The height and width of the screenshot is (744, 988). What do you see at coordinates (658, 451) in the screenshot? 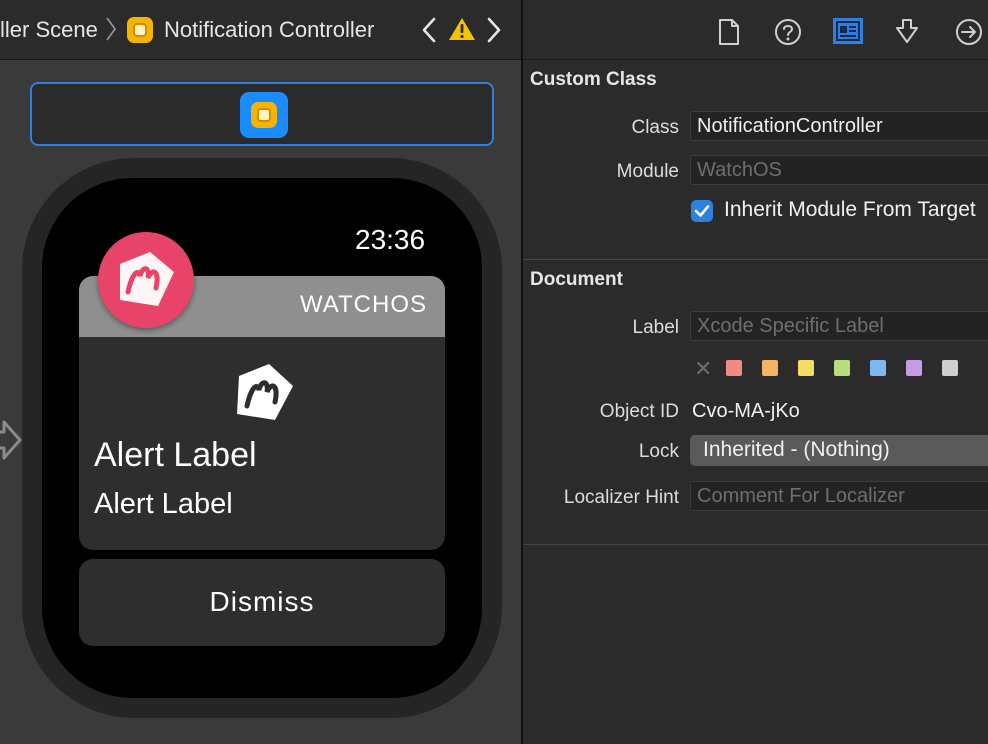
I see `lock-label: Lock` at bounding box center [658, 451].